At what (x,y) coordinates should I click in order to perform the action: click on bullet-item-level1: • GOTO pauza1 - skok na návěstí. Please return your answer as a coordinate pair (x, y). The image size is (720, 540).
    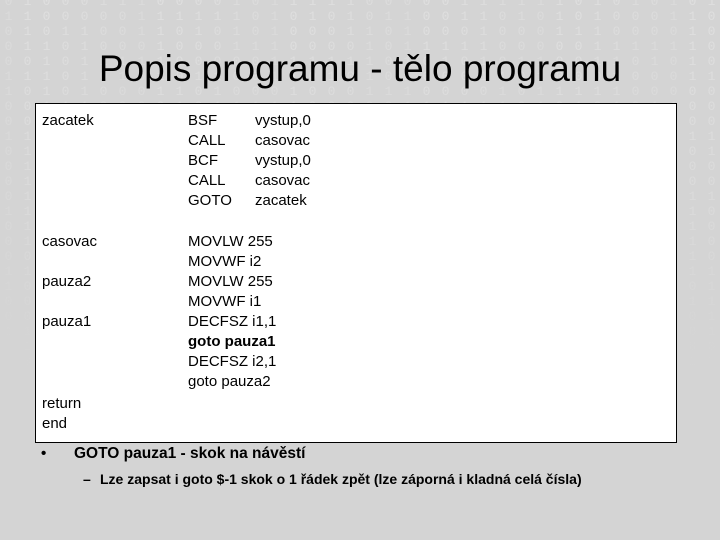
    Looking at the image, I should click on (360, 454).